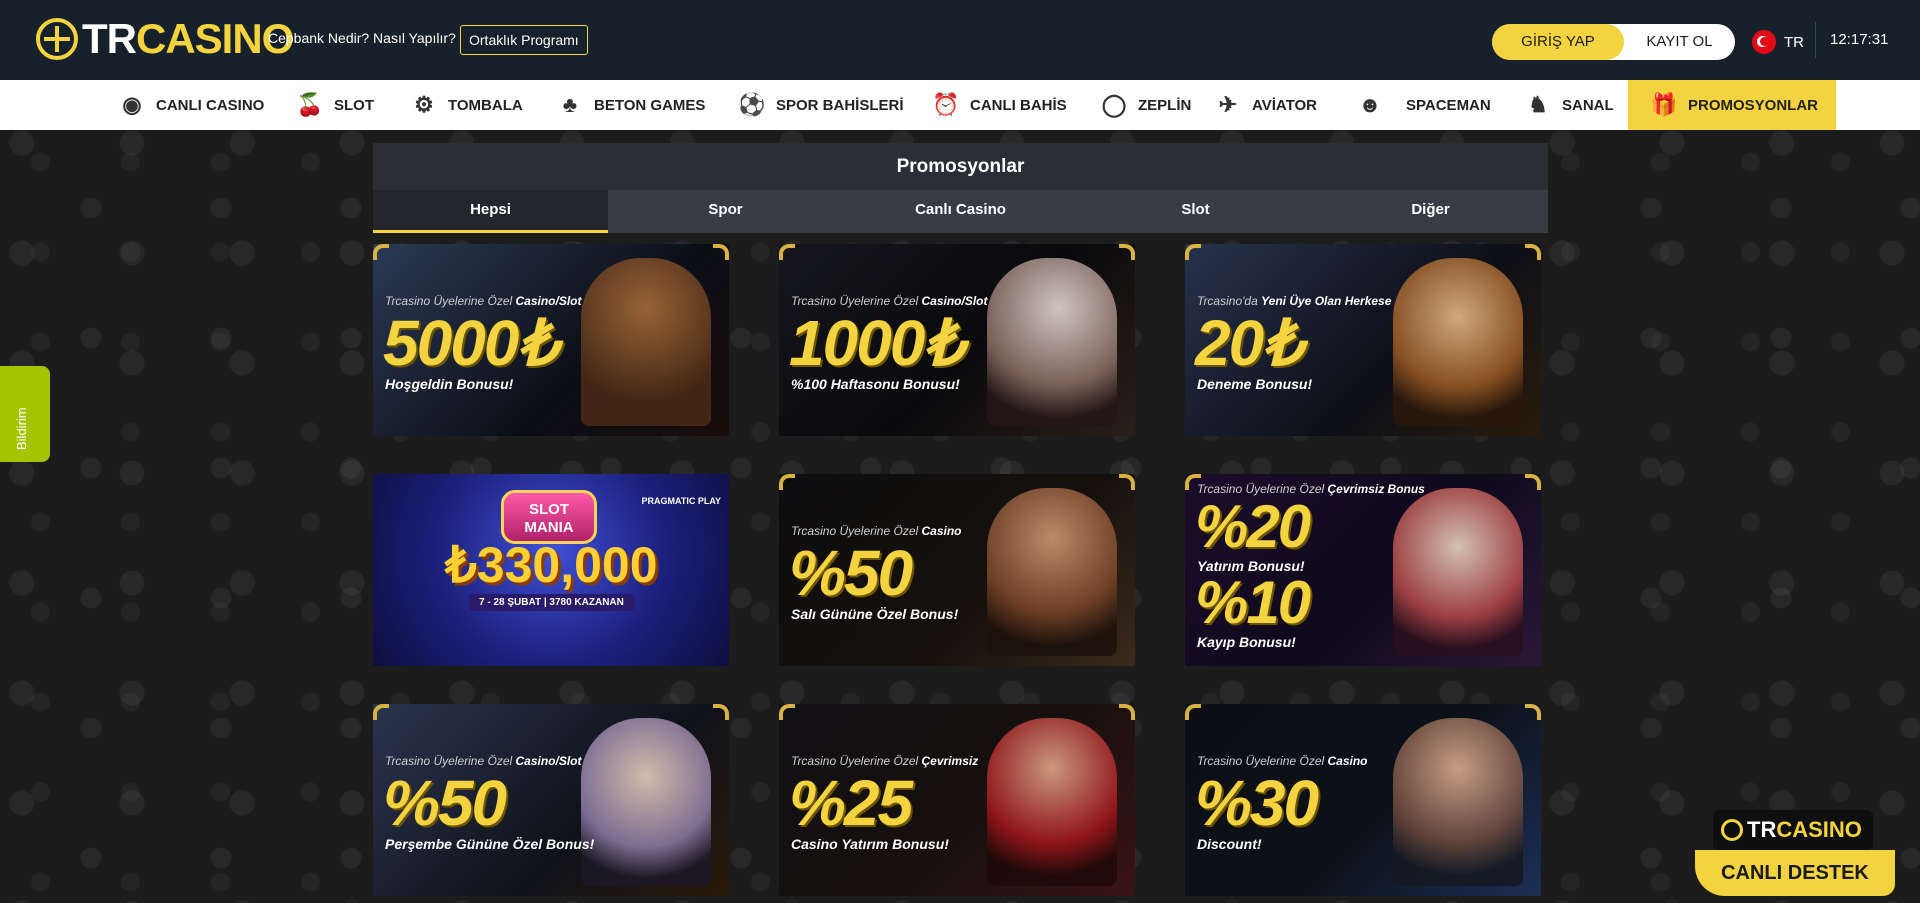 The image size is (1920, 903). What do you see at coordinates (752, 104) in the screenshot?
I see `soccer-ball-icon: ⚽` at bounding box center [752, 104].